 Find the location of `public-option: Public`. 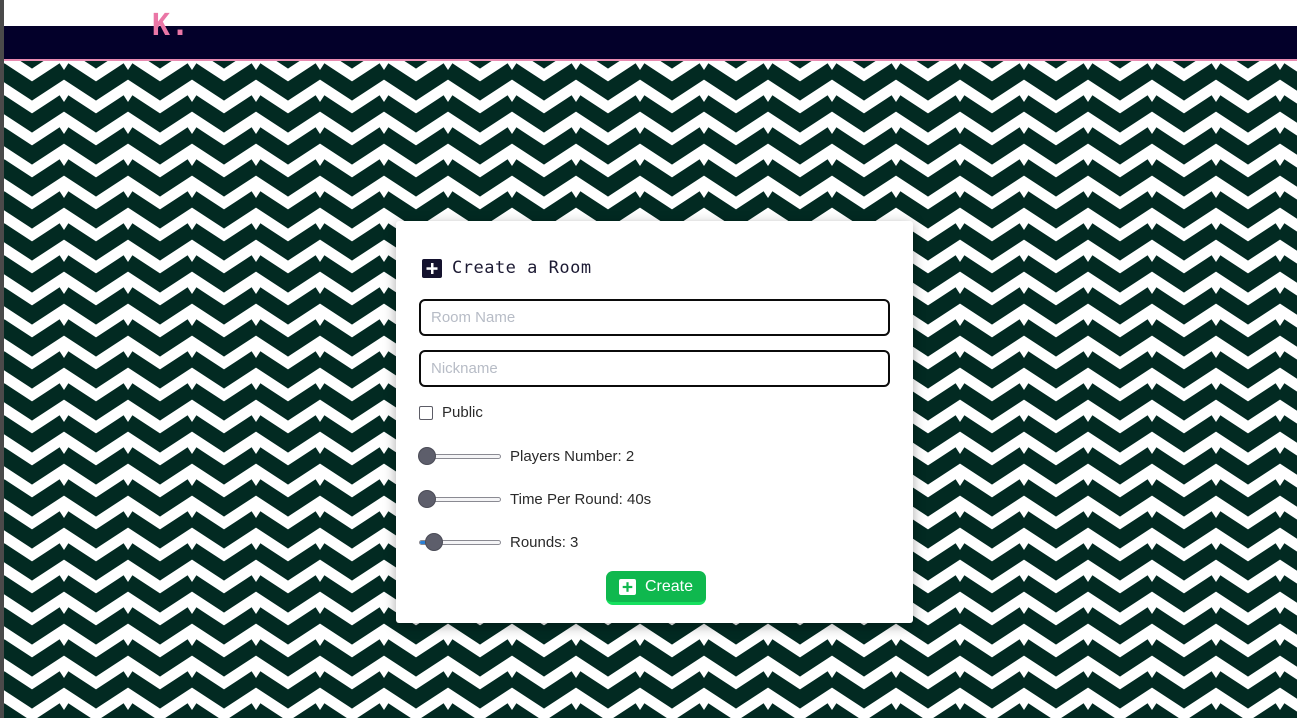

public-option: Public is located at coordinates (451, 412).